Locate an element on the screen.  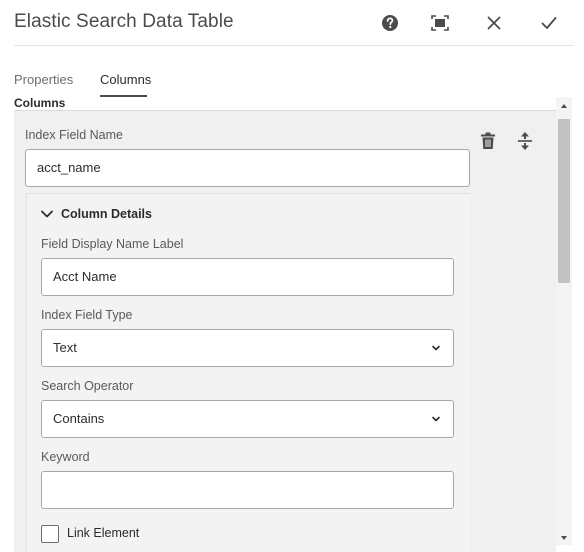
field-type-select: Text is located at coordinates (247, 348).